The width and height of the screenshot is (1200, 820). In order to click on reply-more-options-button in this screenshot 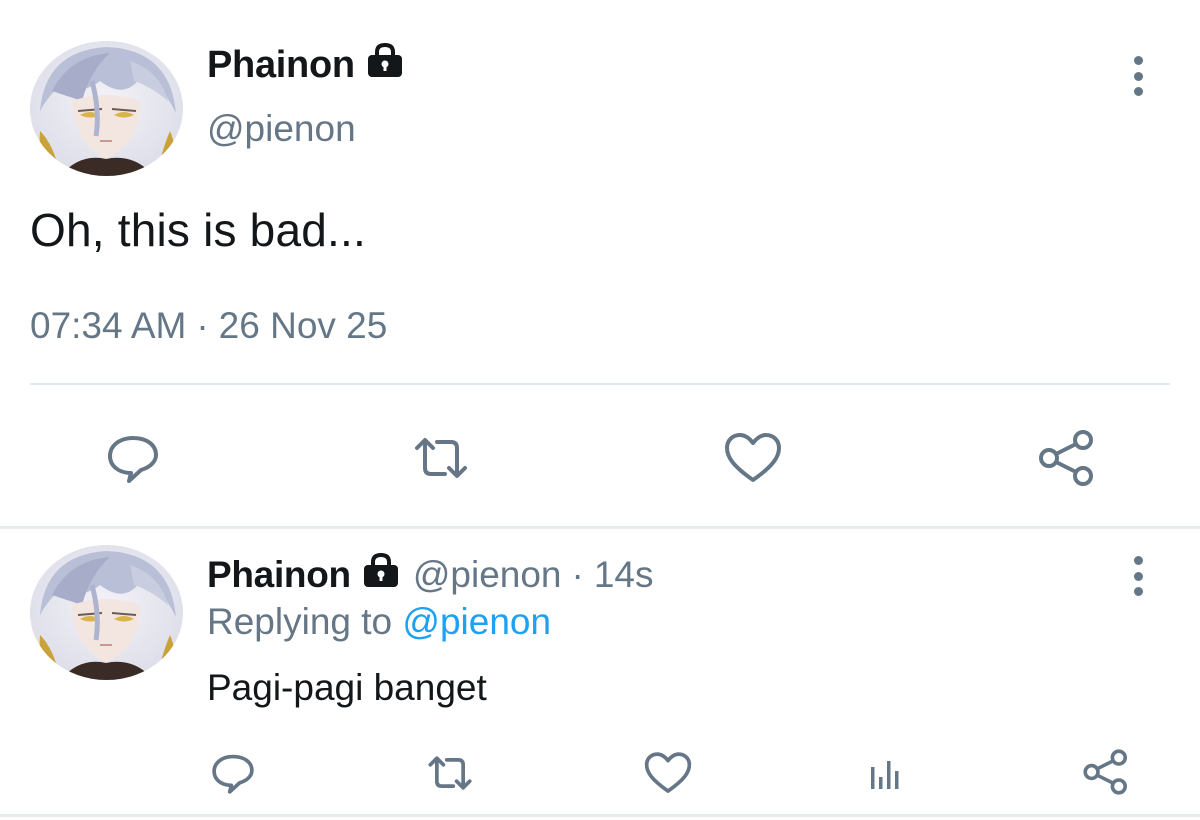, I will do `click(1138, 576)`.